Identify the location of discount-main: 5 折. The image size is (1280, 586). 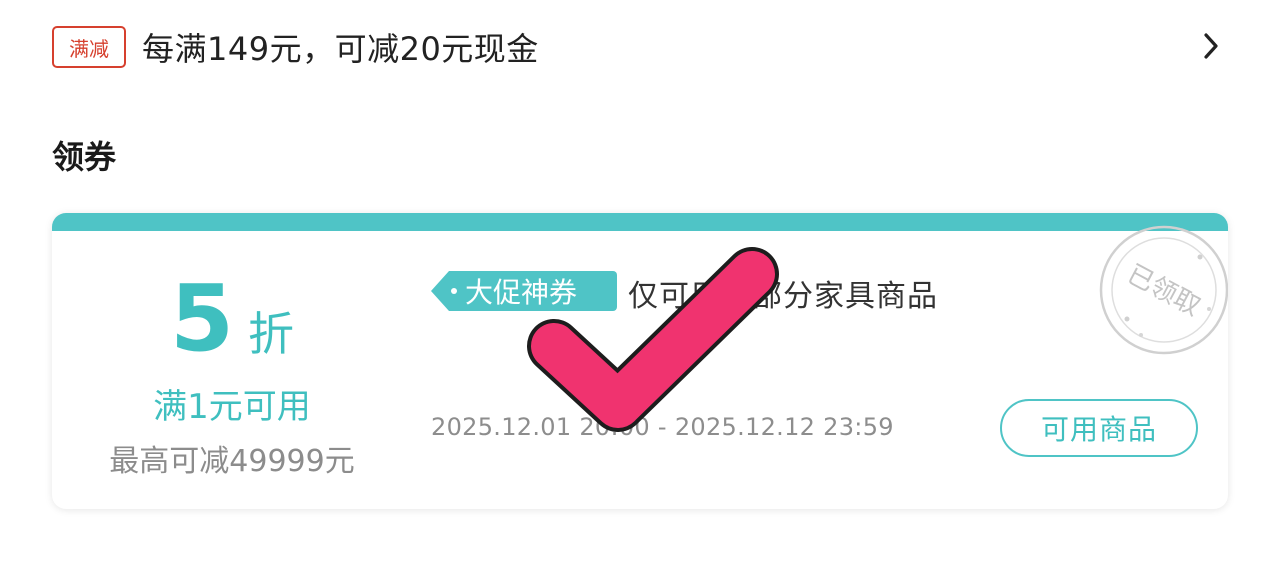
(232, 319).